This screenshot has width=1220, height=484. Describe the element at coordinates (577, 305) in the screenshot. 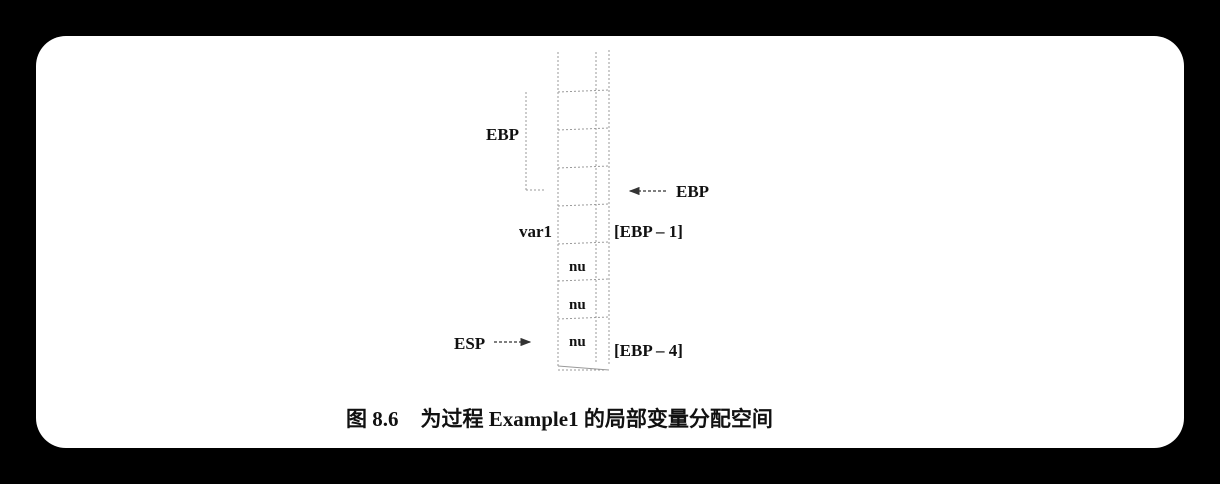

I see `cell-value-2: nu` at that location.